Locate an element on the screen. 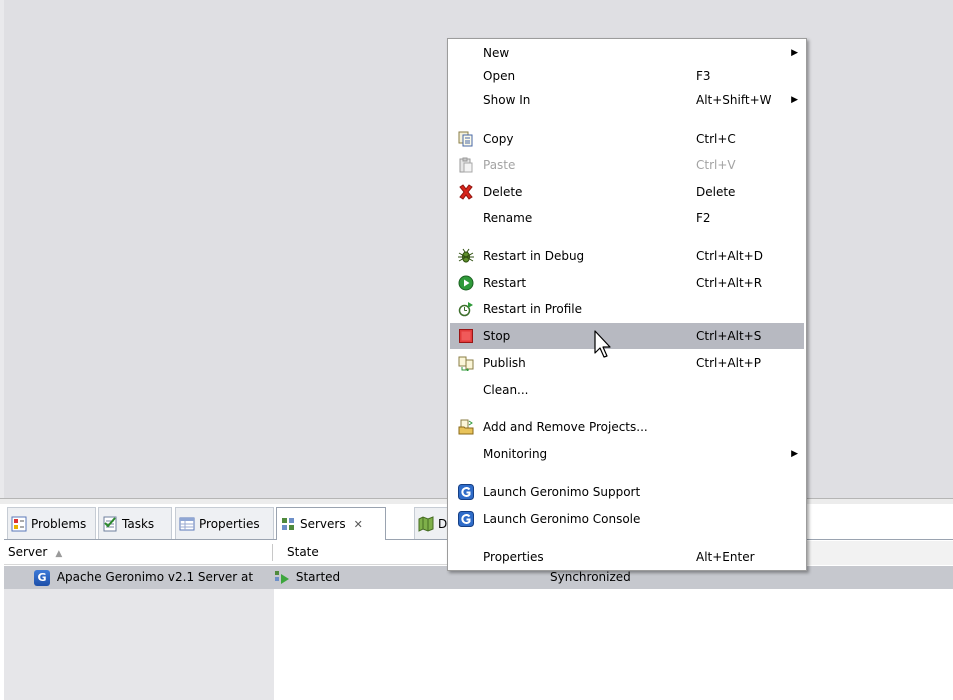  tab-label: Servers is located at coordinates (323, 524).